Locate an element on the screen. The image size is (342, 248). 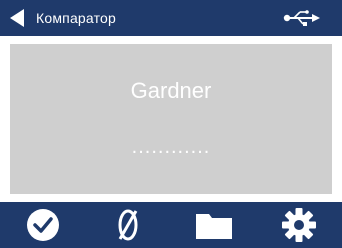
zero-button is located at coordinates (128, 225).